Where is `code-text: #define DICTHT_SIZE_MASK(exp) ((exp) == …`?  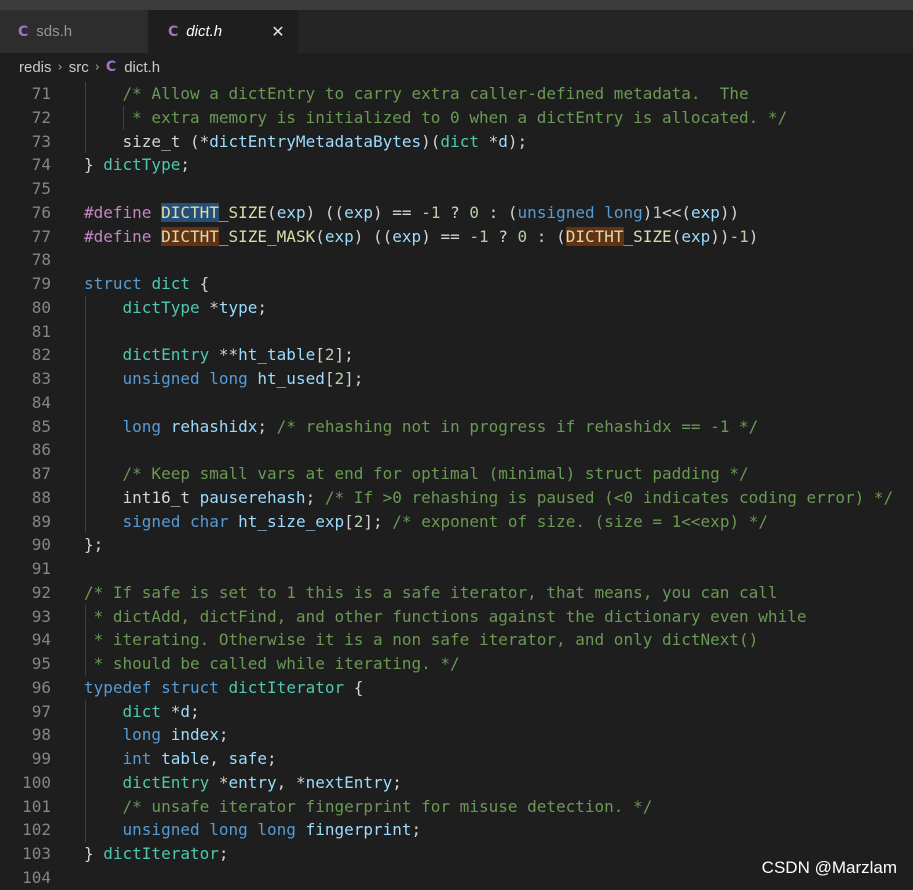 code-text: #define DICTHT_SIZE_MASK(exp) ((exp) == … is located at coordinates (421, 236).